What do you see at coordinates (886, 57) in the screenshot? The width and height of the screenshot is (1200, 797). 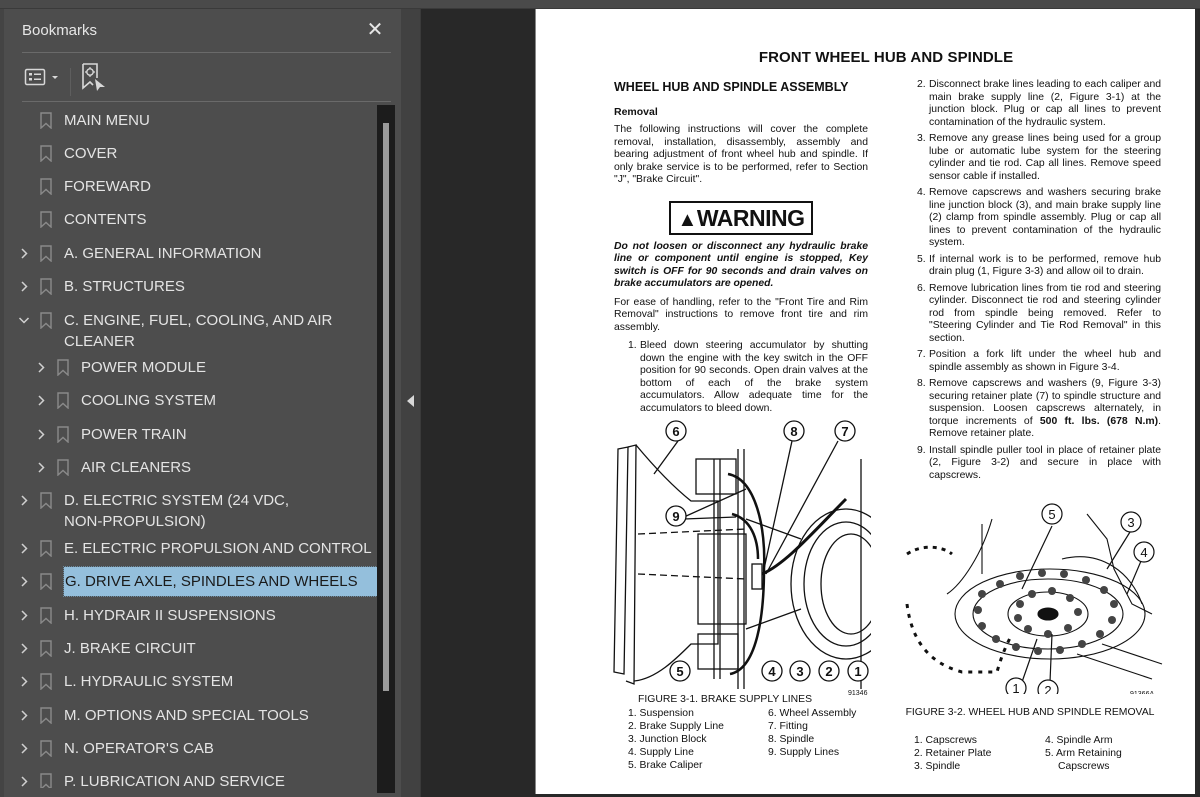 I see `page-title: FRONT WHEEL HUB AND SPINDLE` at bounding box center [886, 57].